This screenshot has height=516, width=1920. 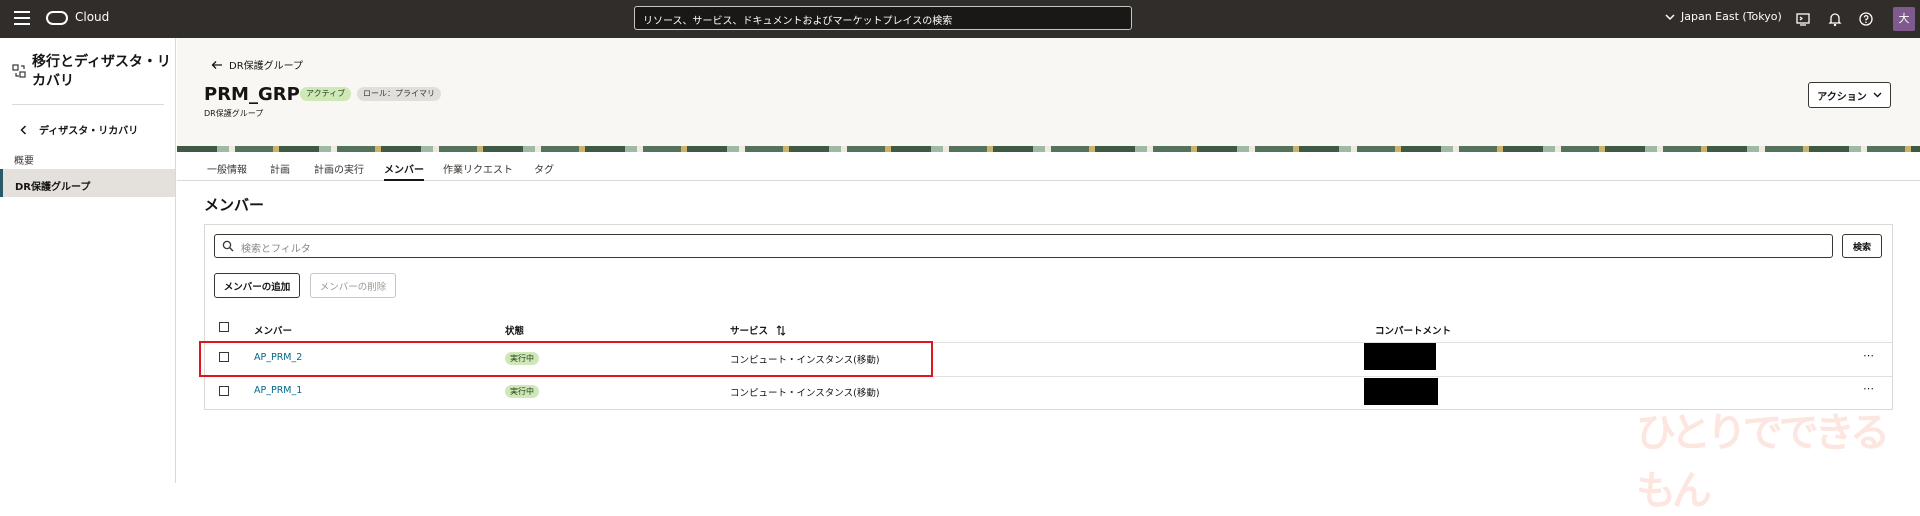 What do you see at coordinates (1842, 97) in the screenshot?
I see `actions-label: アクション` at bounding box center [1842, 97].